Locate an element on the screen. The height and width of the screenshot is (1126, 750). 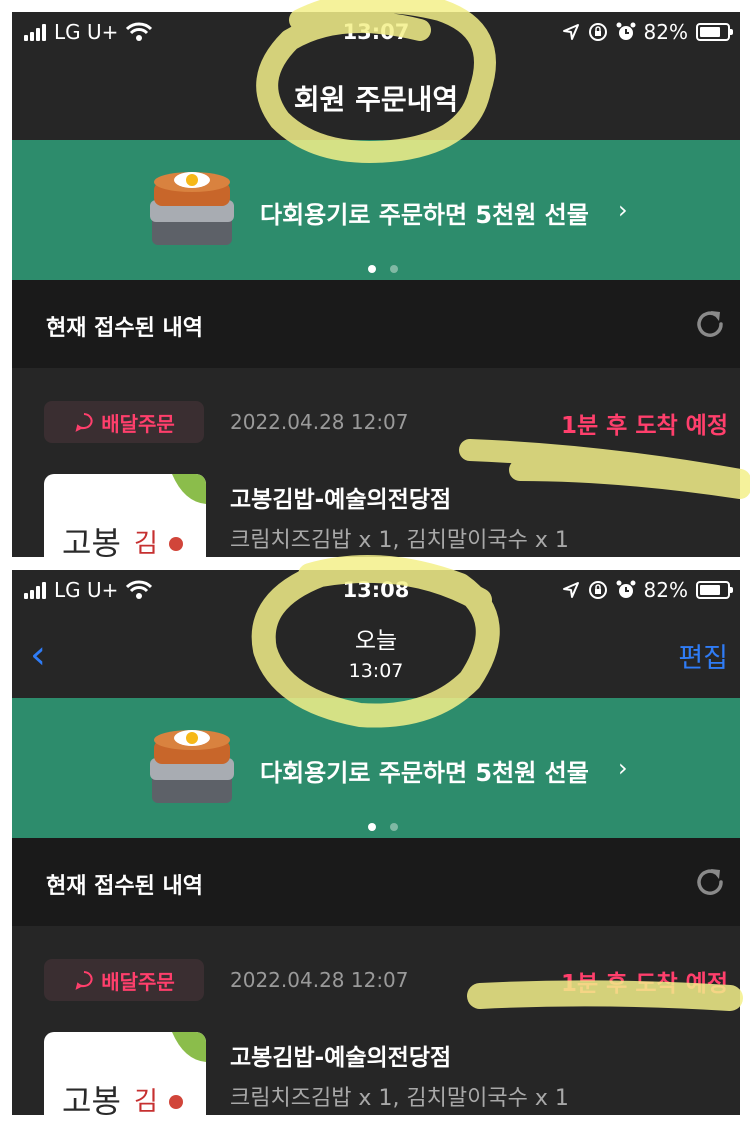
page-title: 오늘 13:07 is located at coordinates (376, 656).